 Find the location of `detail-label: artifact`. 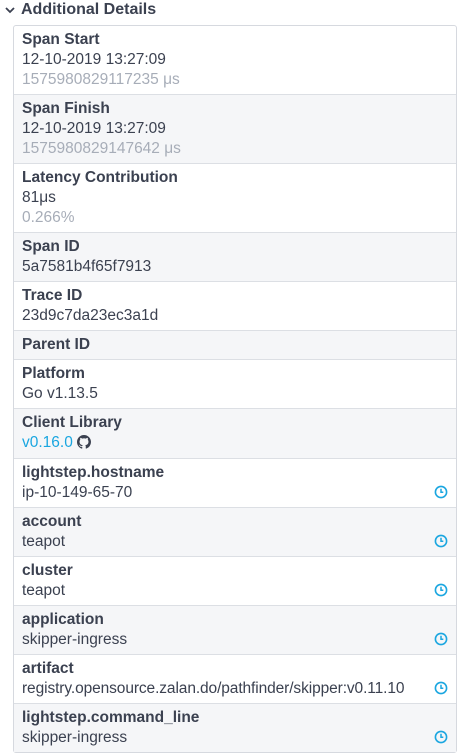

detail-label: artifact is located at coordinates (48, 668).